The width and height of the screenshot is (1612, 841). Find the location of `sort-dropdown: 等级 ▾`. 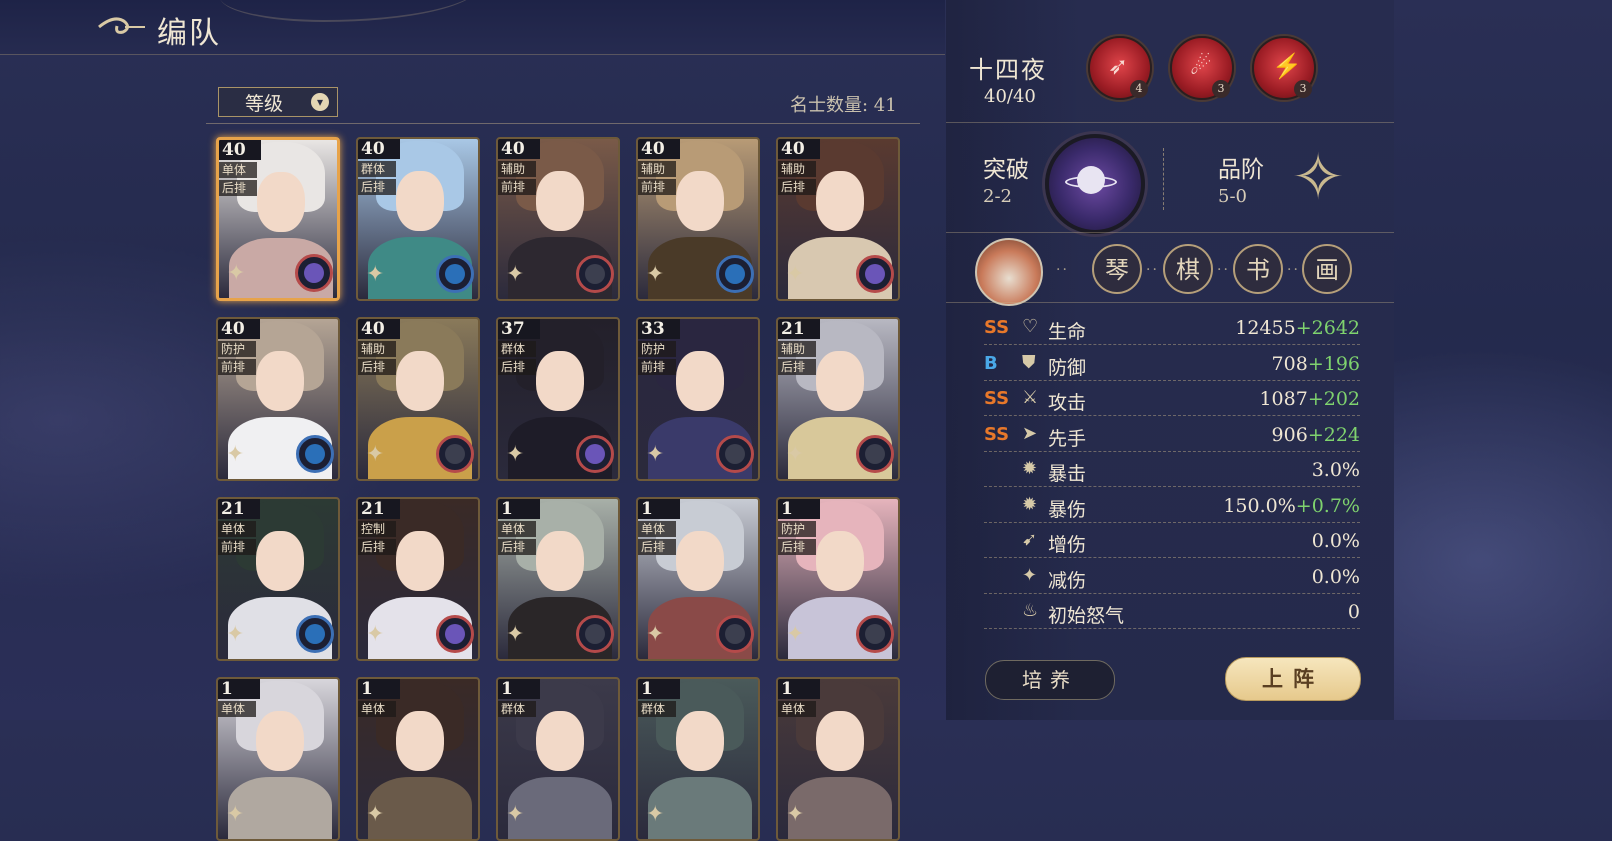

sort-dropdown: 等级 ▾ is located at coordinates (278, 102).